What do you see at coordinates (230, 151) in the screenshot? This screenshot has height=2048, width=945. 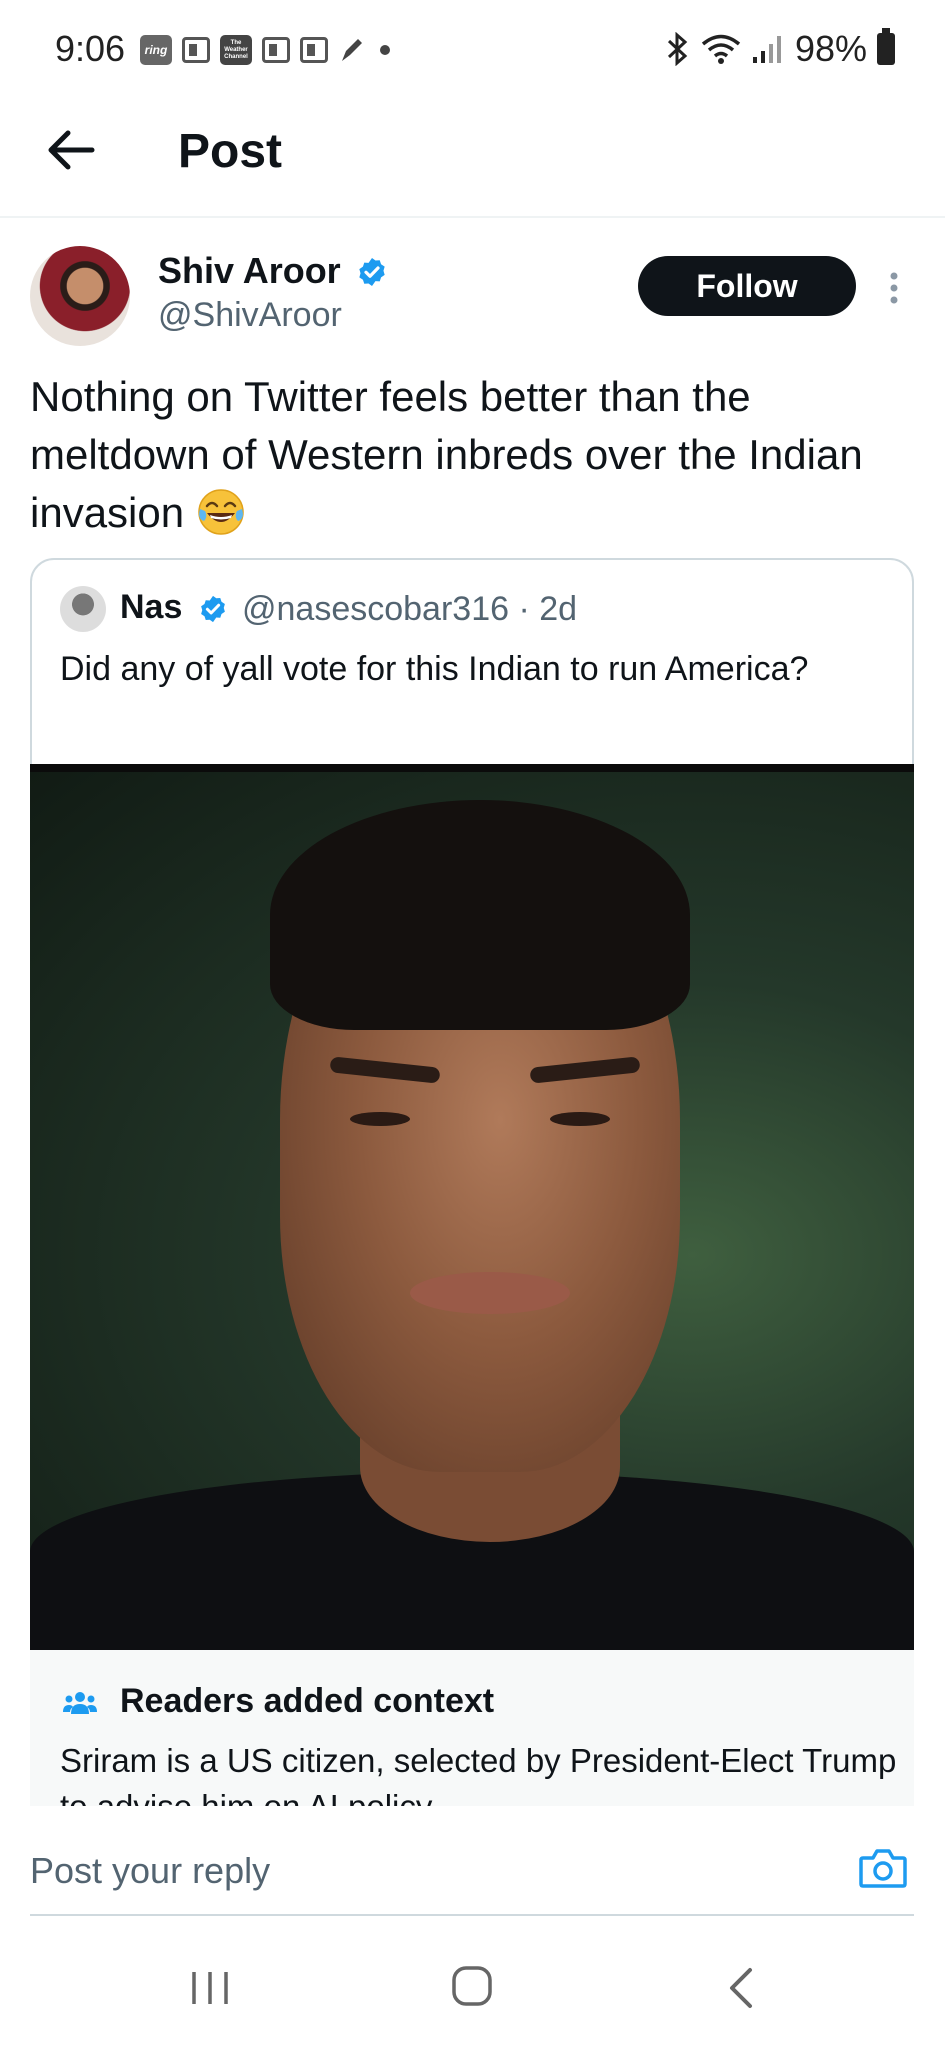 I see `page-title: Post` at bounding box center [230, 151].